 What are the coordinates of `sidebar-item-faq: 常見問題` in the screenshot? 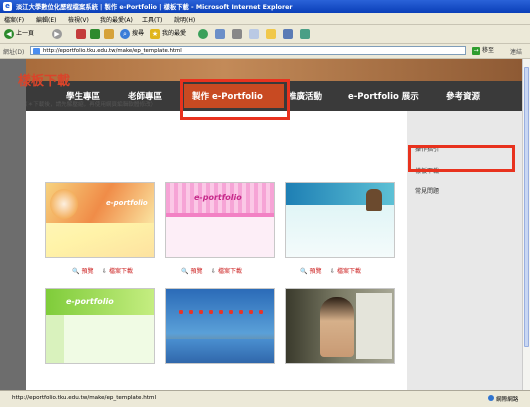 It's located at (427, 190).